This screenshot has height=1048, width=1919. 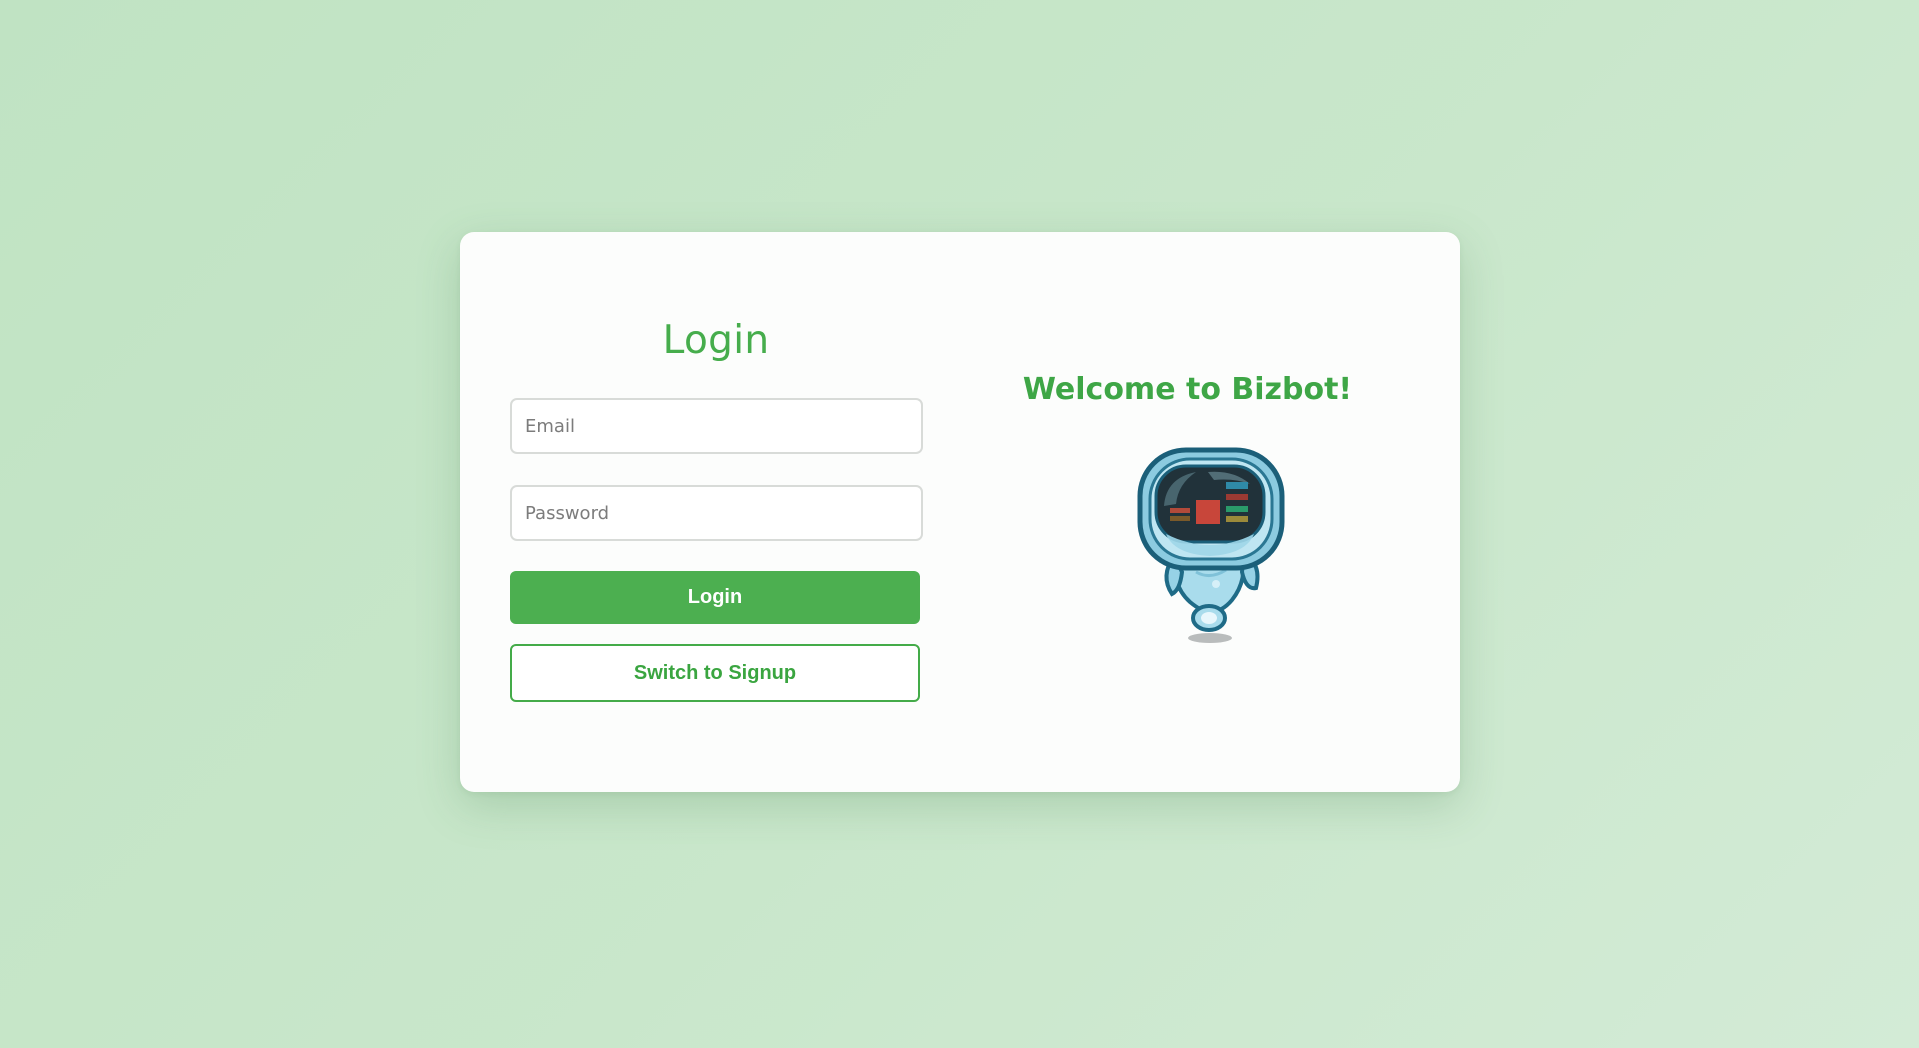 I want to click on password-field, so click(x=716, y=513).